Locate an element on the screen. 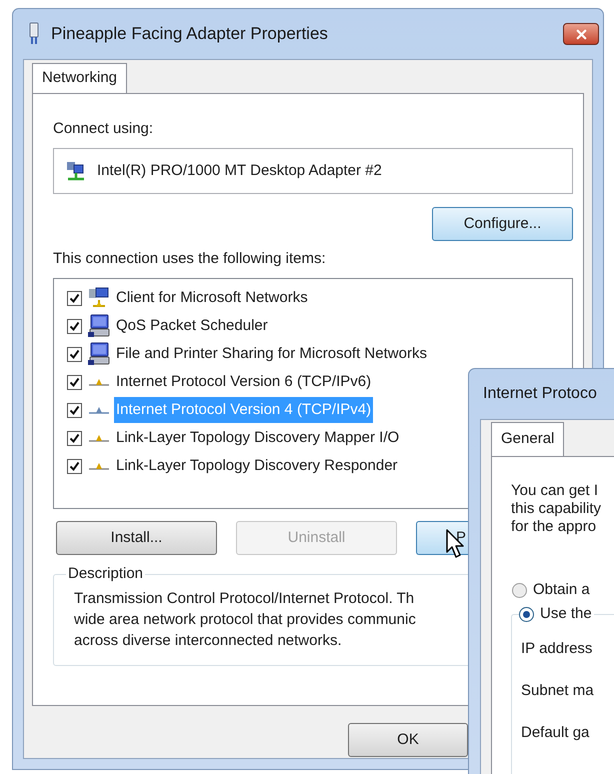  field-label: Default ga is located at coordinates (555, 733).